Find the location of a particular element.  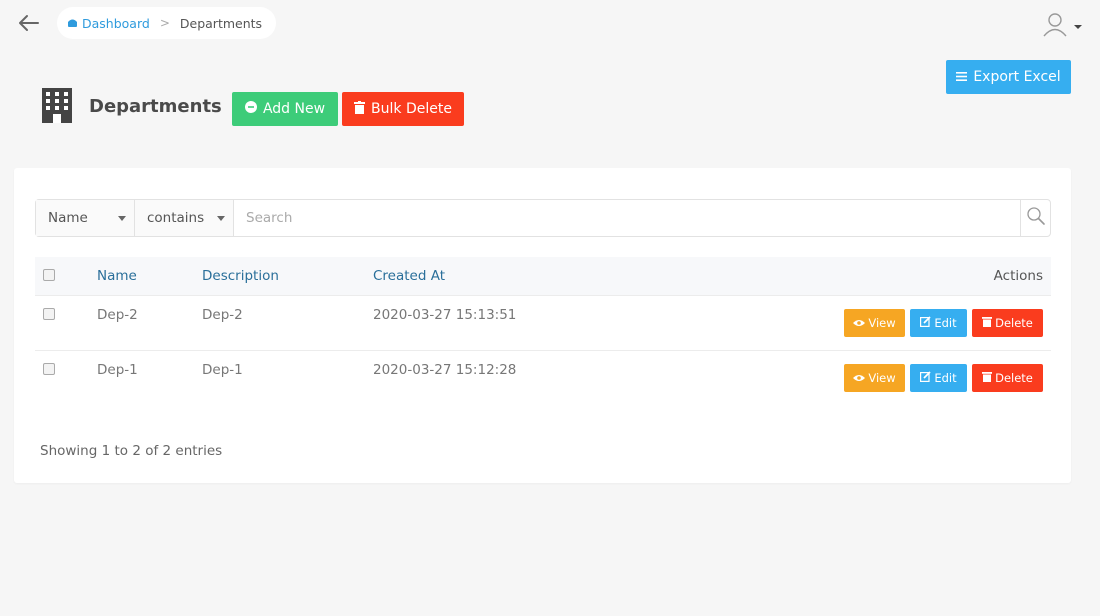

header-created-at: Created At is located at coordinates (409, 276).